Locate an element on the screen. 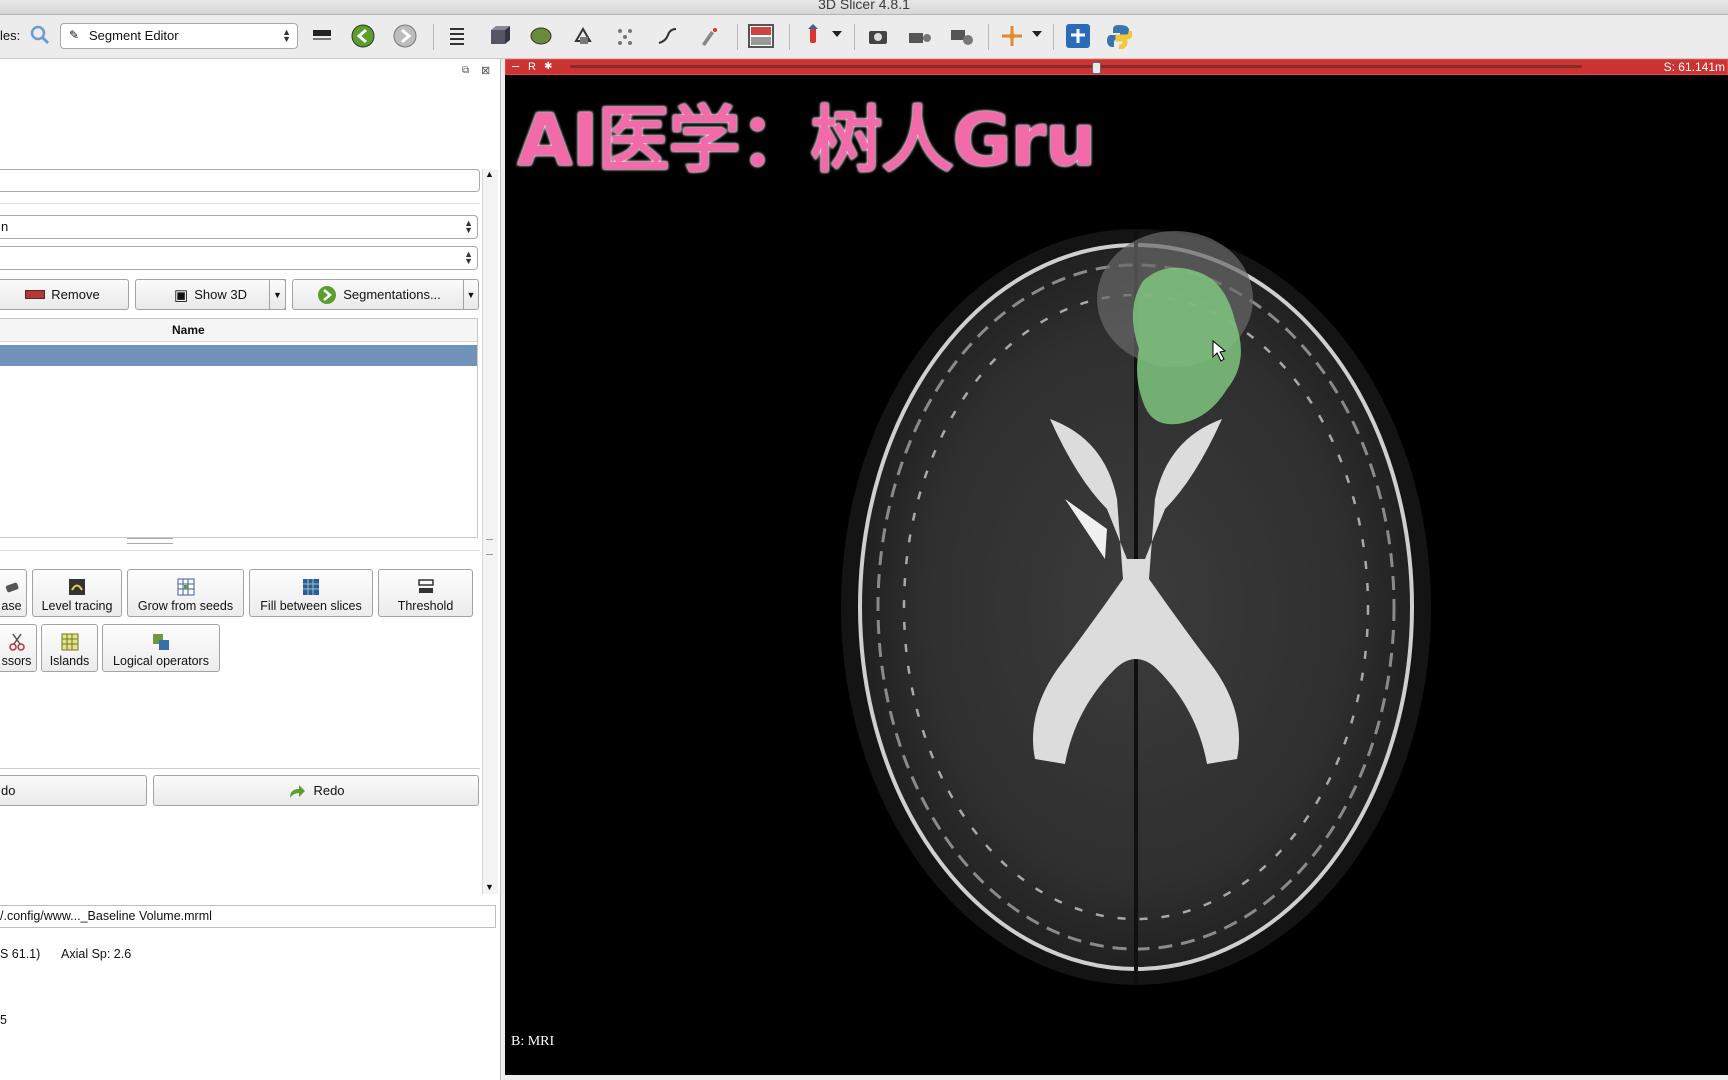  effect-fill-between-slices-button: Fill between slices is located at coordinates (311, 593).